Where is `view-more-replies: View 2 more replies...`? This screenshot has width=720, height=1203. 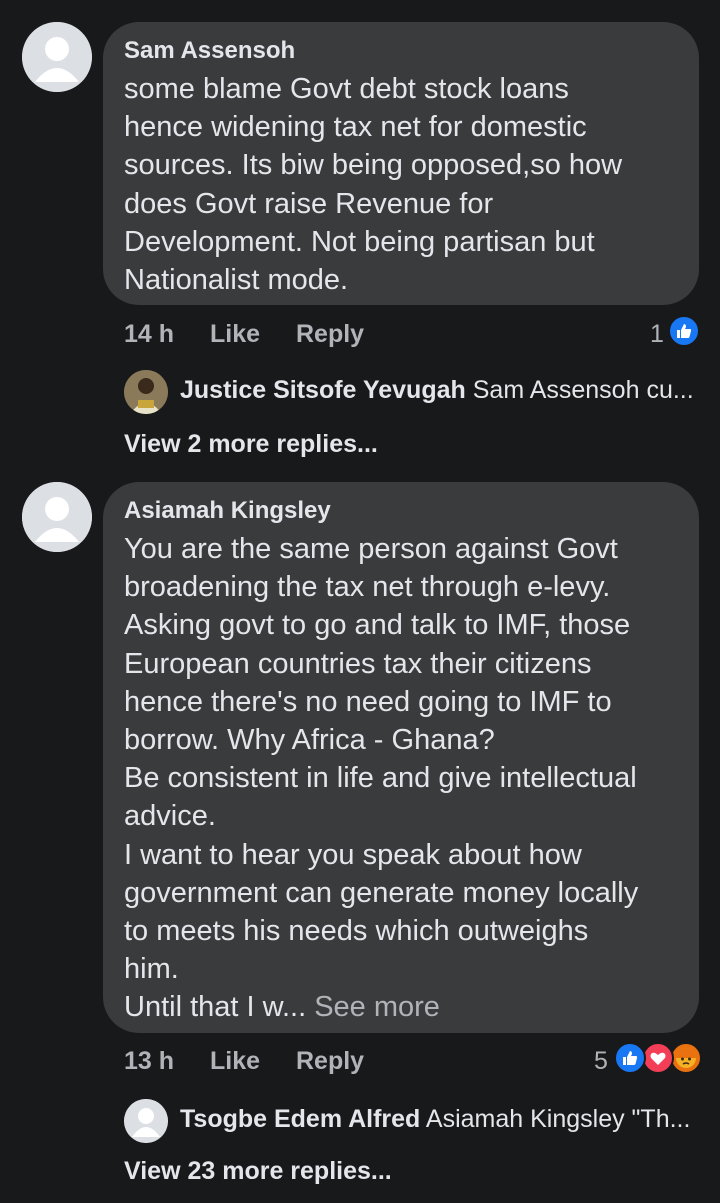
view-more-replies: View 2 more replies... is located at coordinates (251, 444).